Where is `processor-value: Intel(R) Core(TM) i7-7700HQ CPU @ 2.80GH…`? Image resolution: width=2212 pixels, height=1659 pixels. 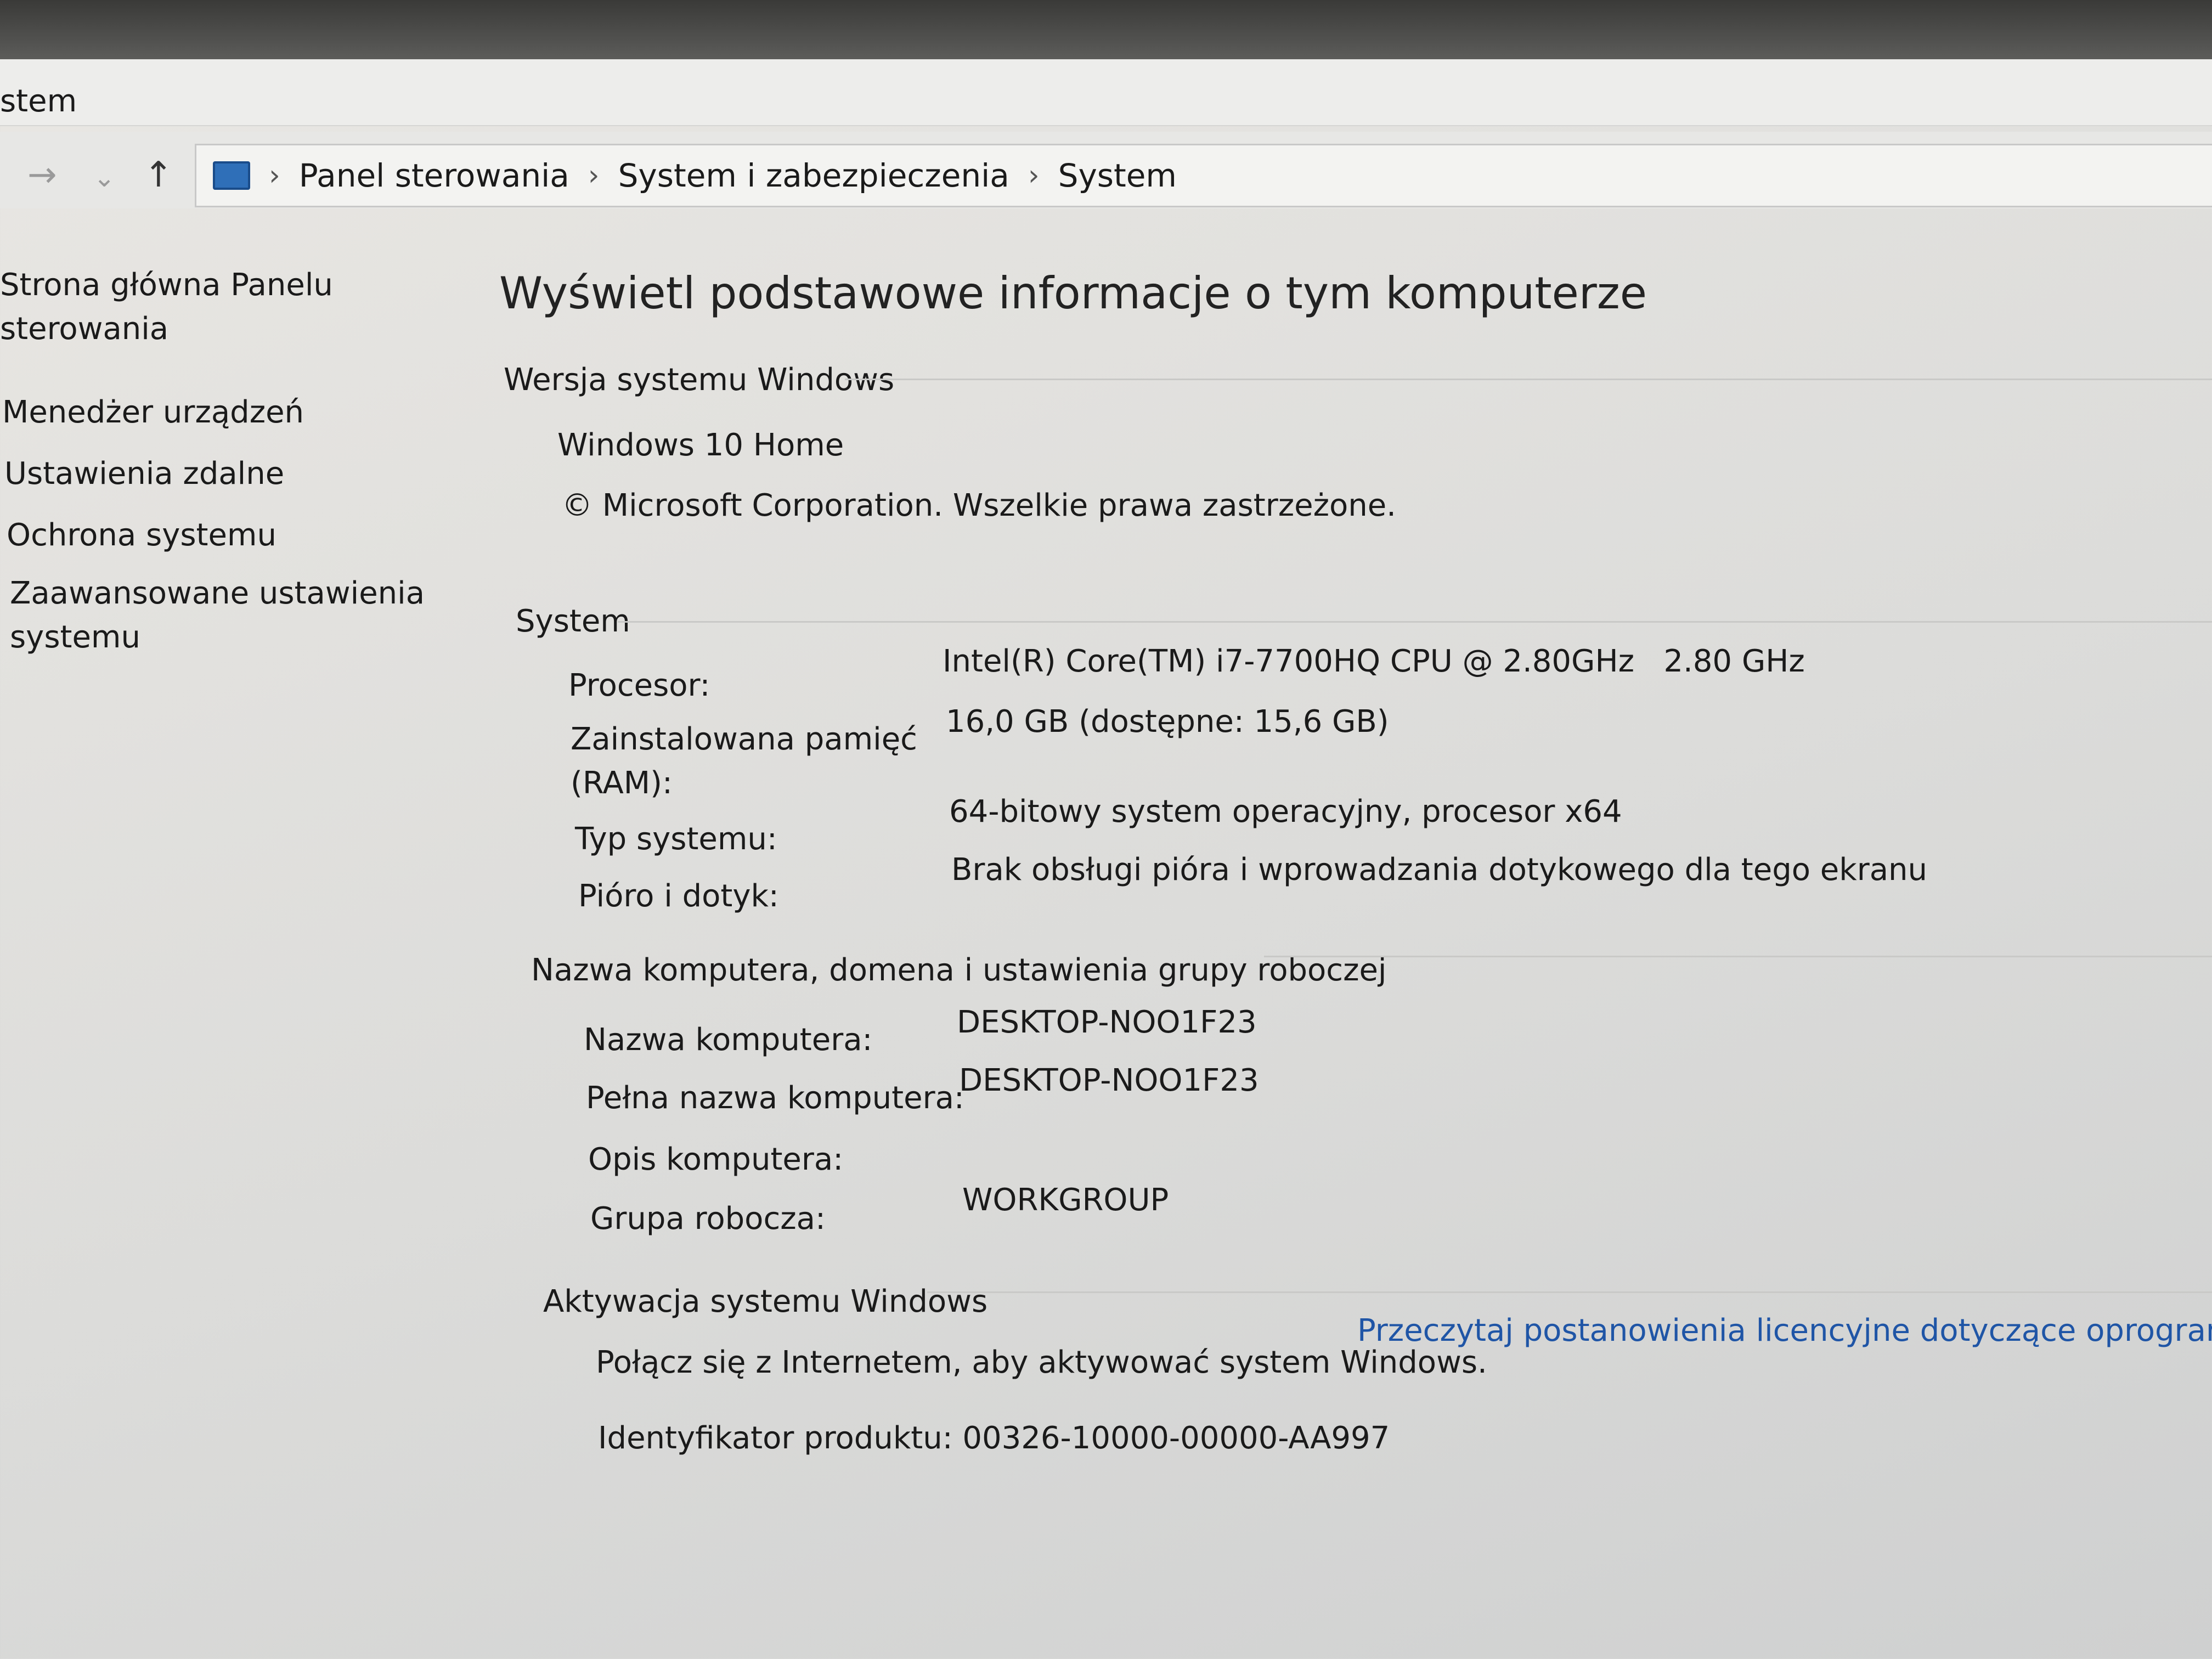
processor-value: Intel(R) Core(TM) i7-7700HQ CPU @ 2.80GH… is located at coordinates (1374, 661).